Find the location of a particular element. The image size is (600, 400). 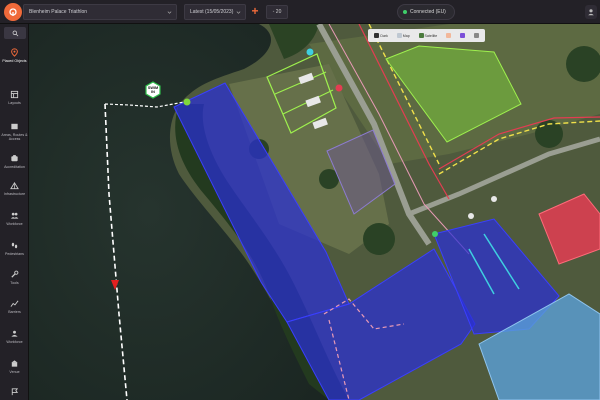

route-icon is located at coordinates (14, 126).